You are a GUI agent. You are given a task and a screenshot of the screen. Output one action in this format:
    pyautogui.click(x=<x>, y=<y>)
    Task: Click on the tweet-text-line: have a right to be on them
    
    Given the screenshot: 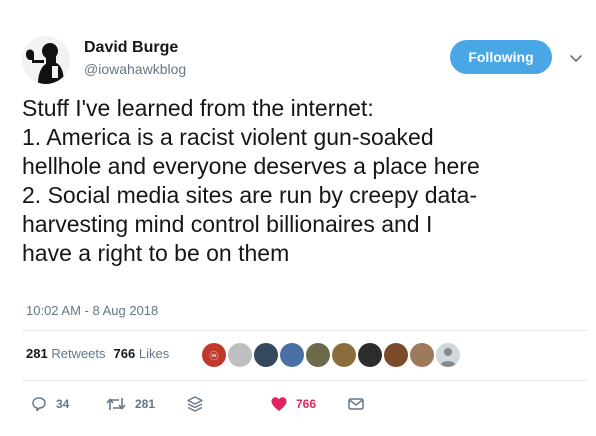 What is the action you would take?
    pyautogui.click(x=156, y=253)
    